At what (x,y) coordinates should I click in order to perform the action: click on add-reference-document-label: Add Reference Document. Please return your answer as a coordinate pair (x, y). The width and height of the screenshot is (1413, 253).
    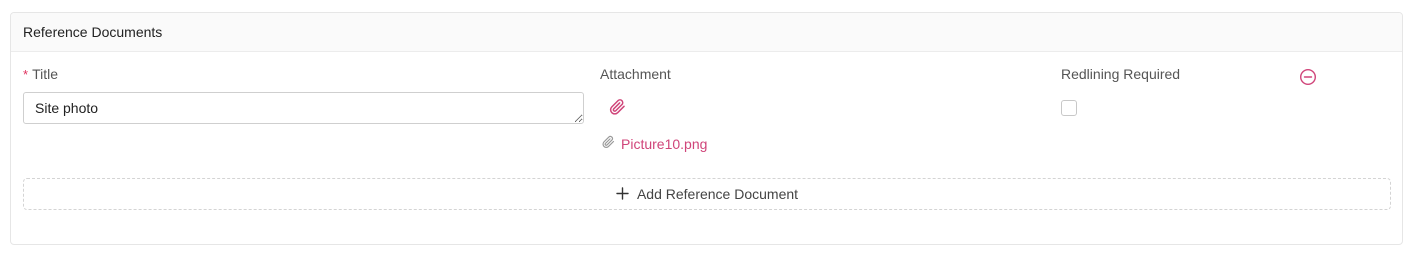
    Looking at the image, I should click on (717, 194).